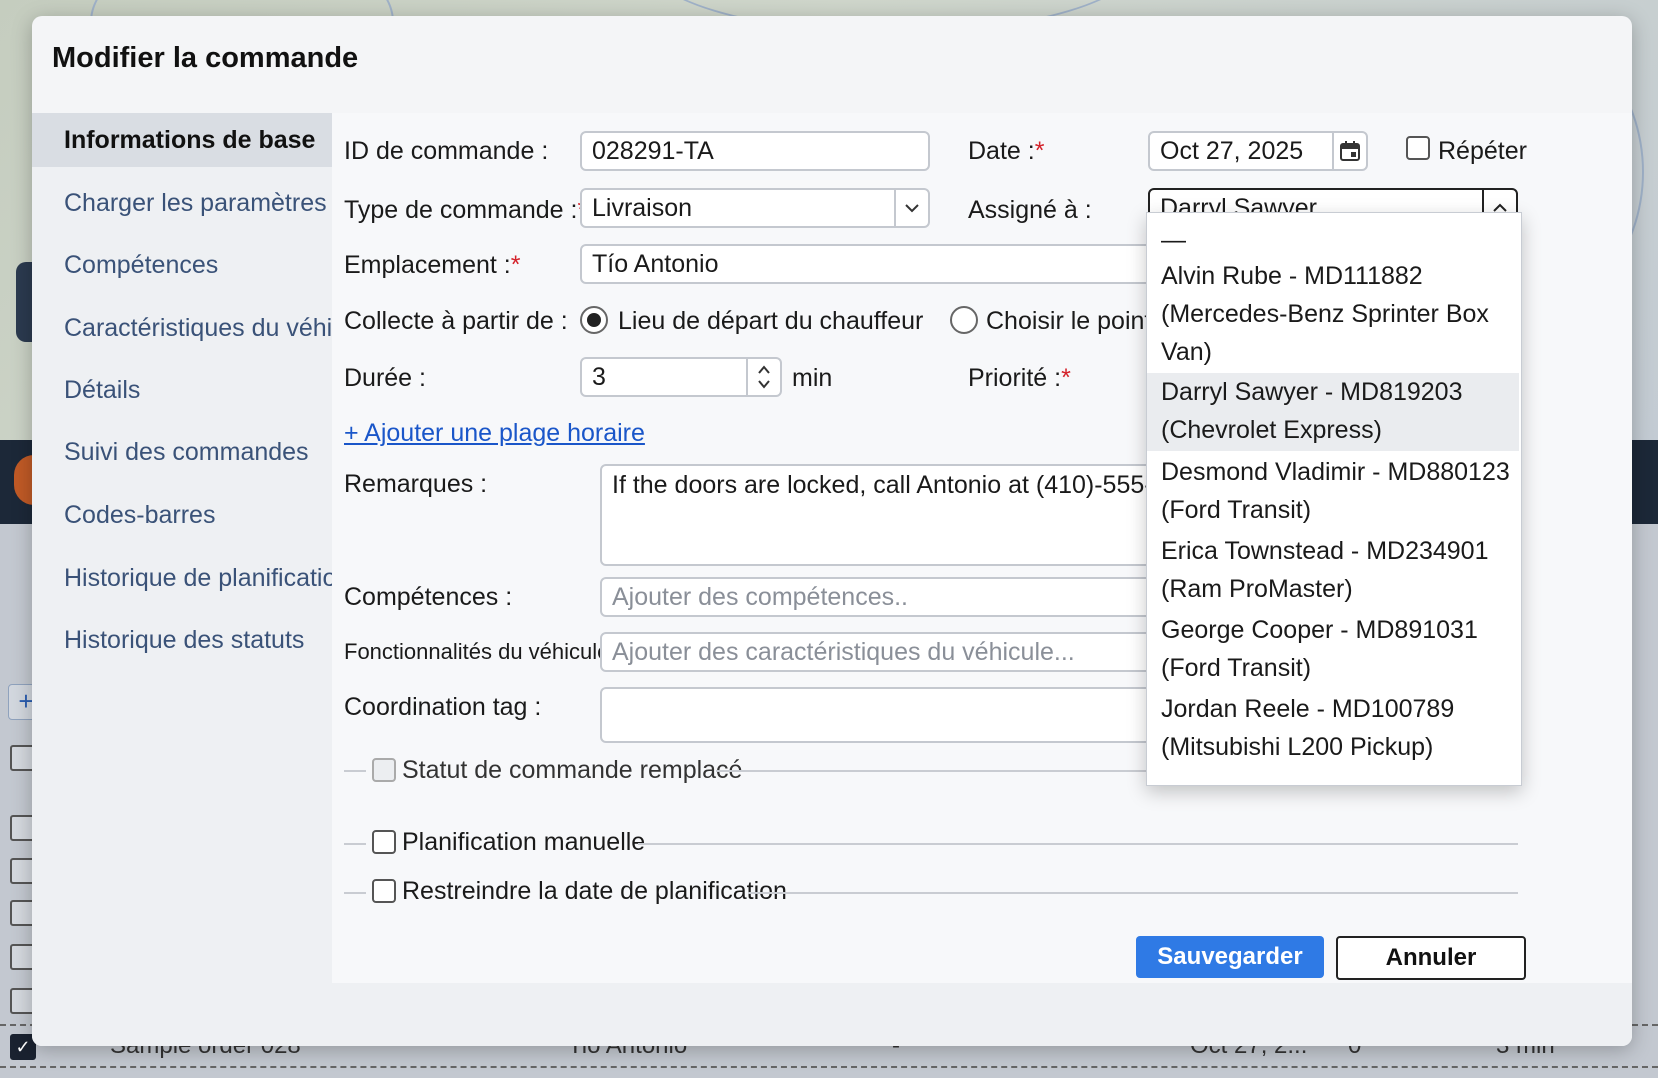 This screenshot has height=1078, width=1658. What do you see at coordinates (384, 891) in the screenshot?
I see `restrict-date-checkbox` at bounding box center [384, 891].